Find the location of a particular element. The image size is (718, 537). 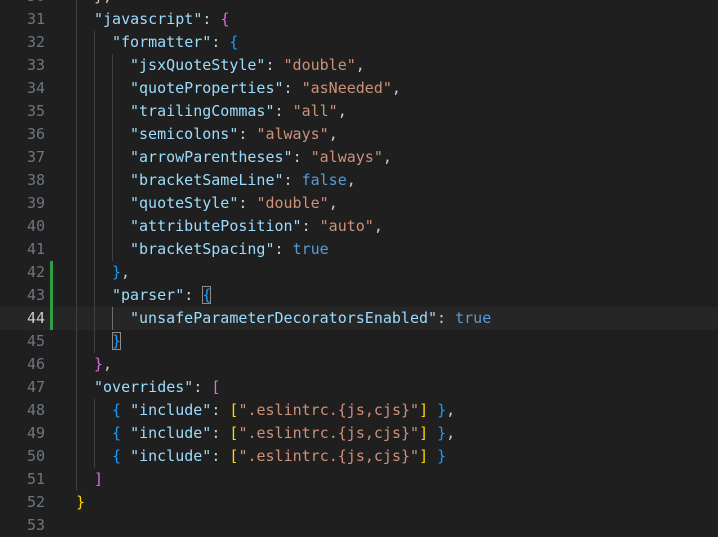

code-line: 40 "attributePosition": "auto", is located at coordinates (359, 226).